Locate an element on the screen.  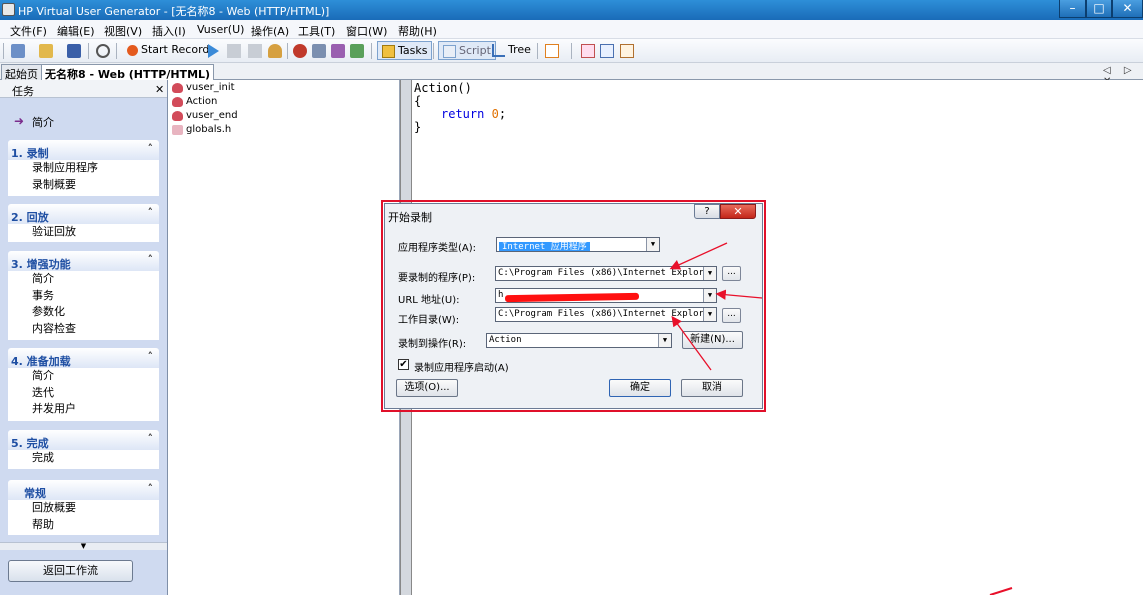
tree-view-button: Tree is located at coordinates (511, 50).